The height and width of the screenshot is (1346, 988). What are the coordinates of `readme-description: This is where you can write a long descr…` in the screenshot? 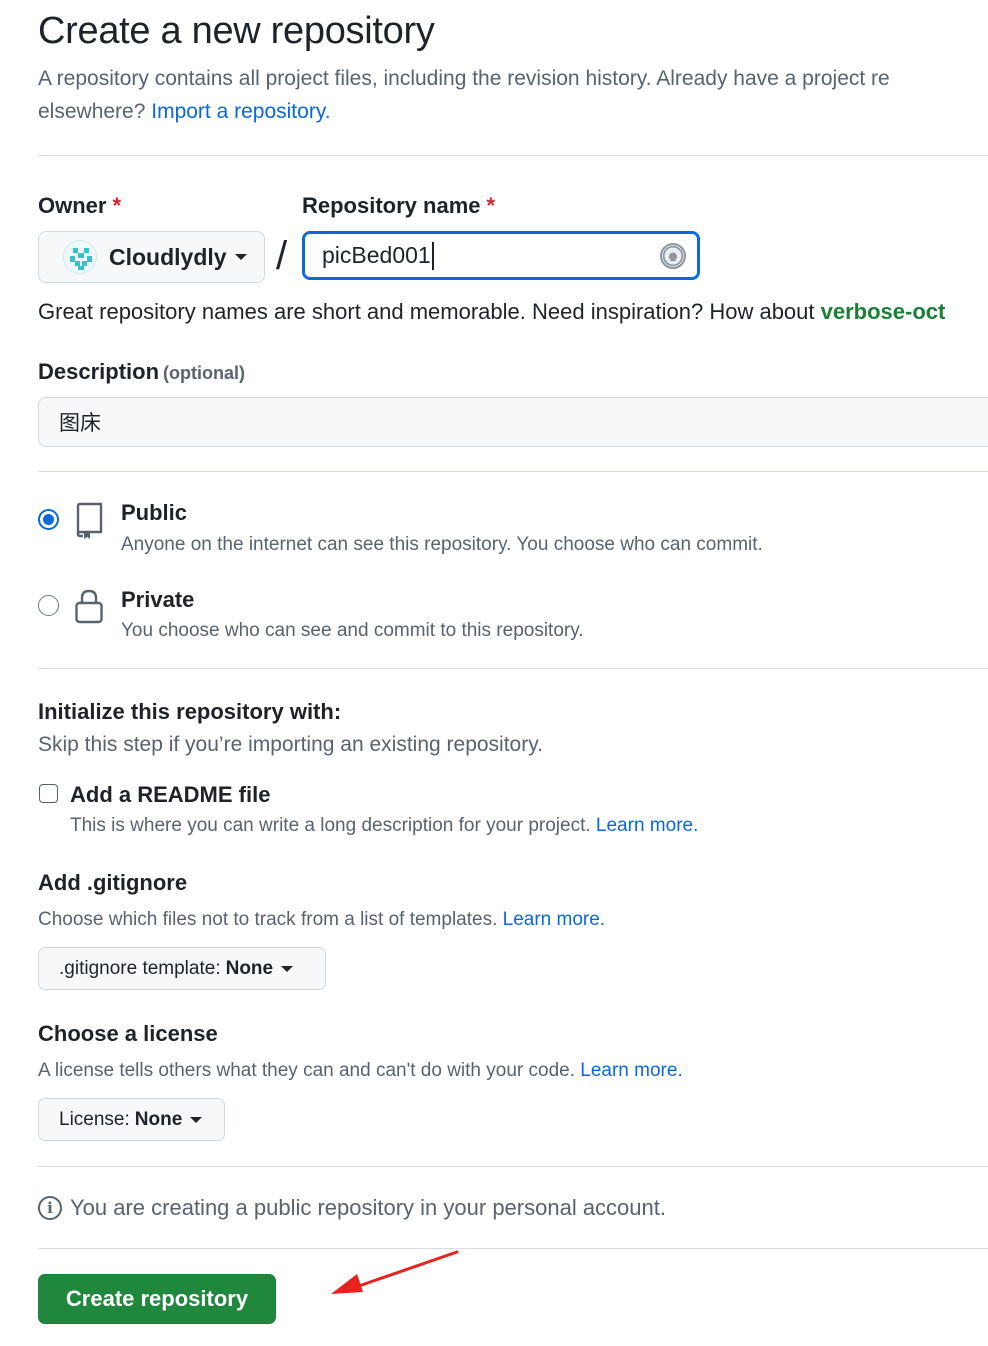 It's located at (384, 826).